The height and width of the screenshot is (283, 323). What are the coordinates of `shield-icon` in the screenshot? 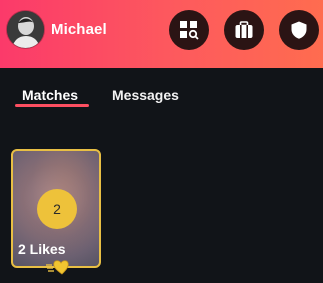 It's located at (299, 30).